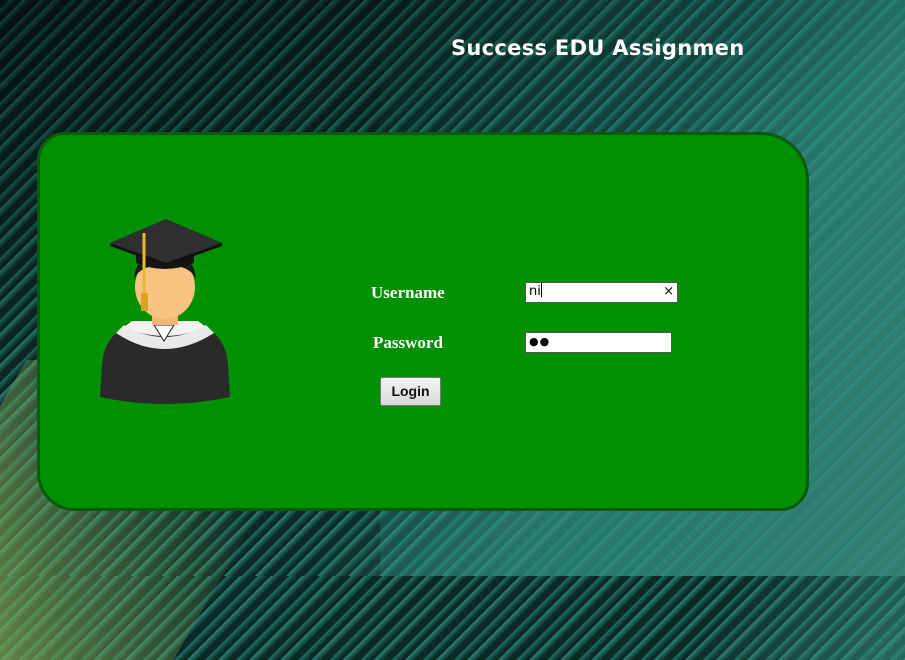 The width and height of the screenshot is (905, 660). Describe the element at coordinates (601, 292) in the screenshot. I see `username-input: ni ×` at that location.